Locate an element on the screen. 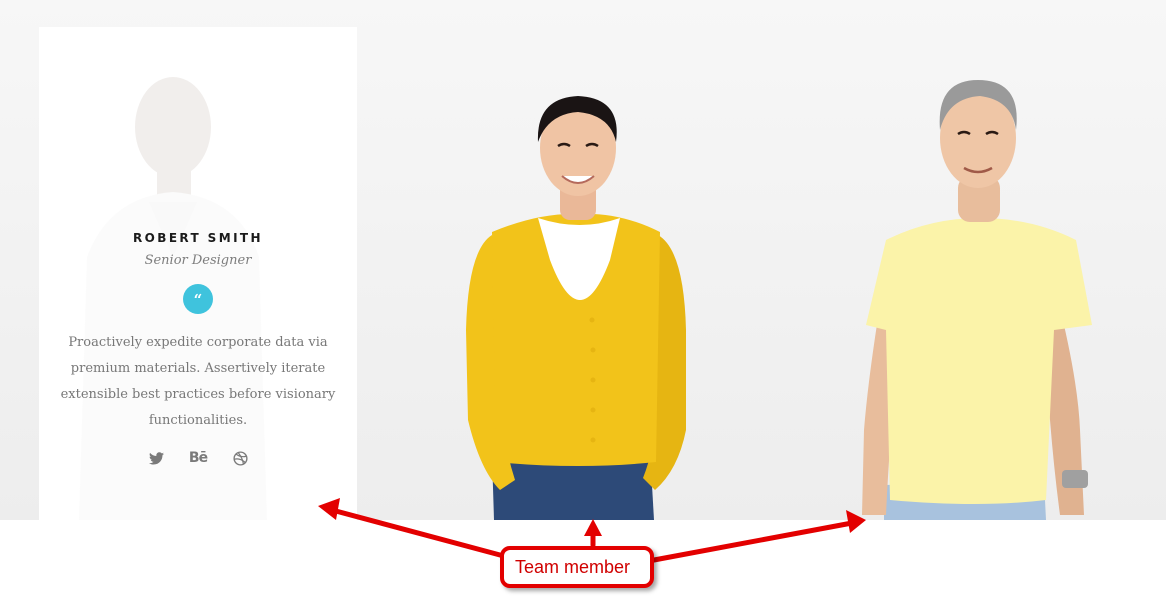 The width and height of the screenshot is (1166, 596). annotation-callout: Team member is located at coordinates (577, 567).